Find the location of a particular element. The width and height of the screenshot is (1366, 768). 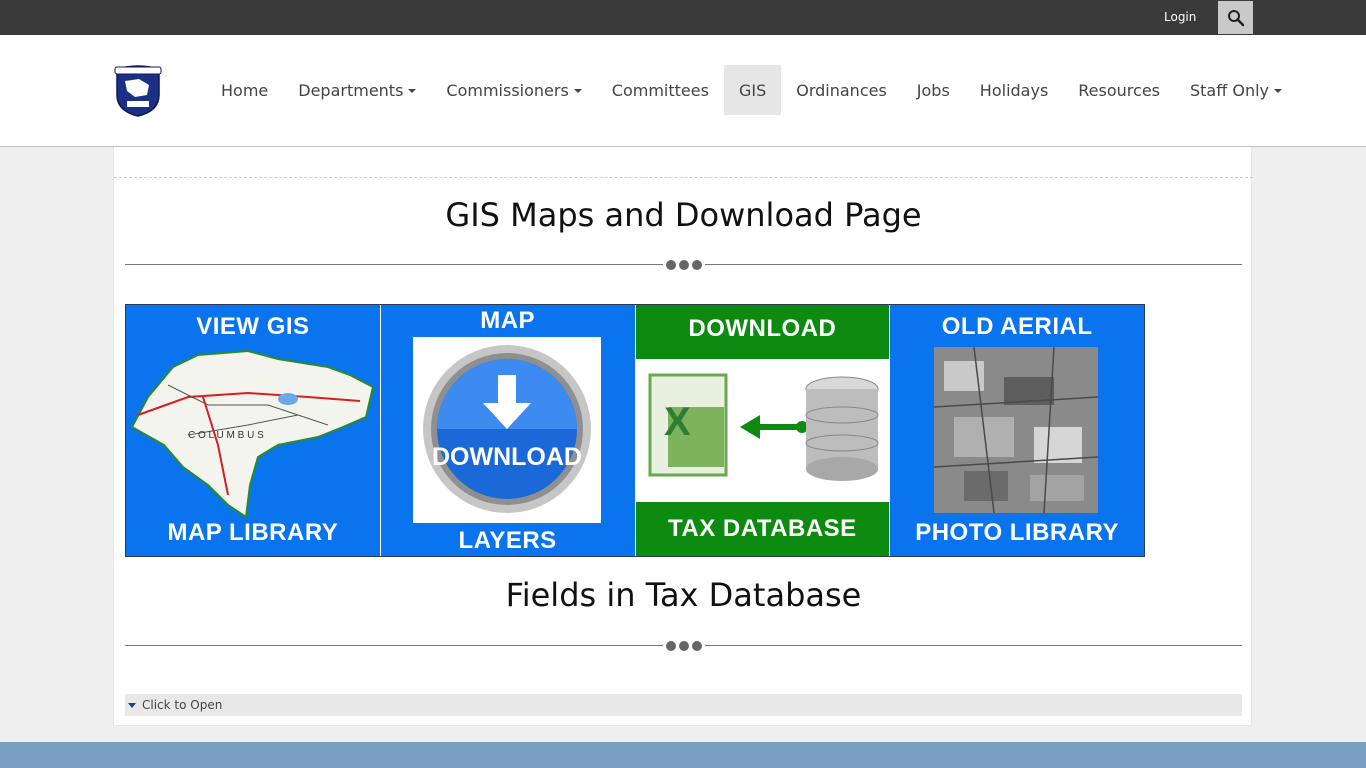

nav-departments-label: Departments is located at coordinates (351, 90).